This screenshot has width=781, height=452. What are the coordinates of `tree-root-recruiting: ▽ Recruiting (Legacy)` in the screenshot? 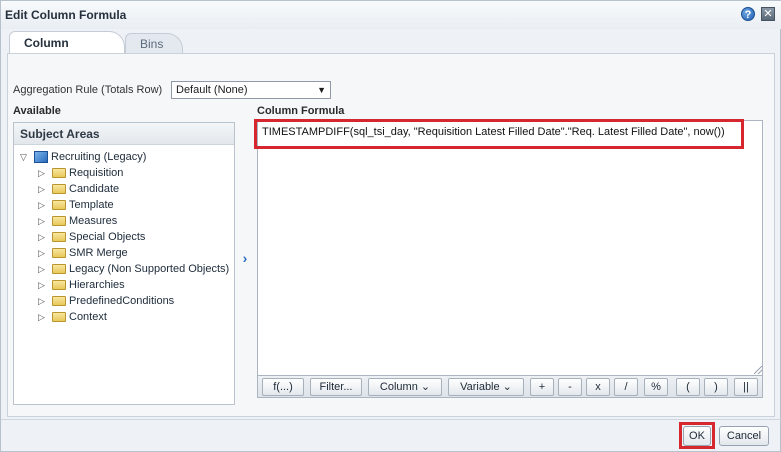 It's located at (83, 157).